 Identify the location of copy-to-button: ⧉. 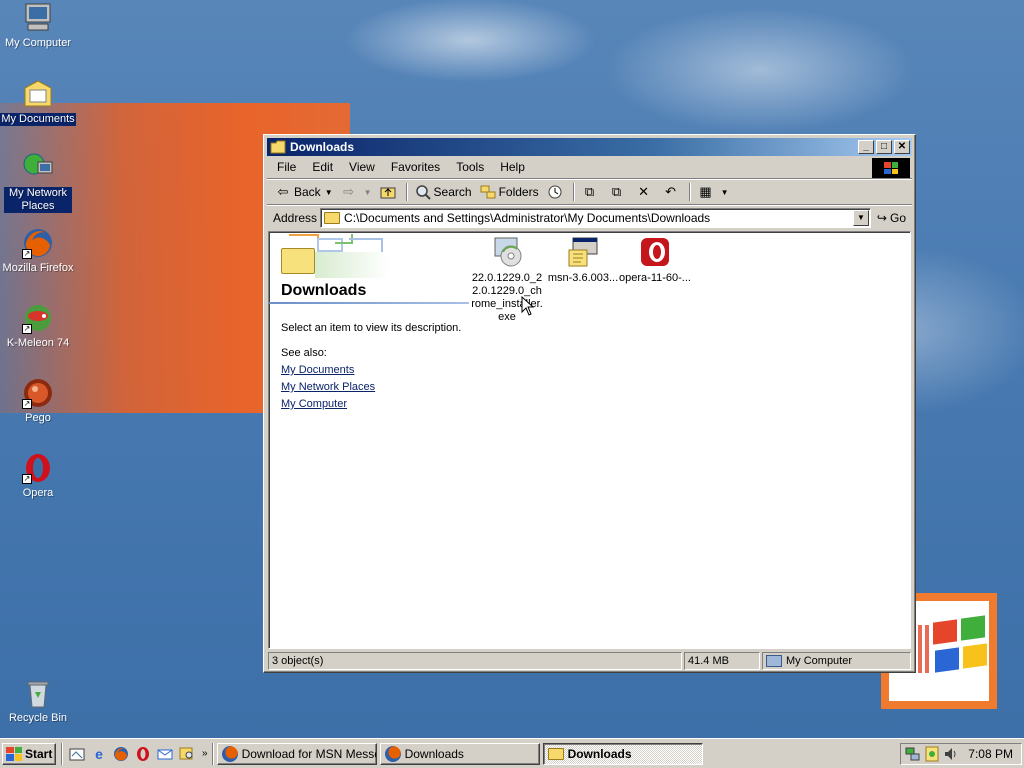
(618, 192).